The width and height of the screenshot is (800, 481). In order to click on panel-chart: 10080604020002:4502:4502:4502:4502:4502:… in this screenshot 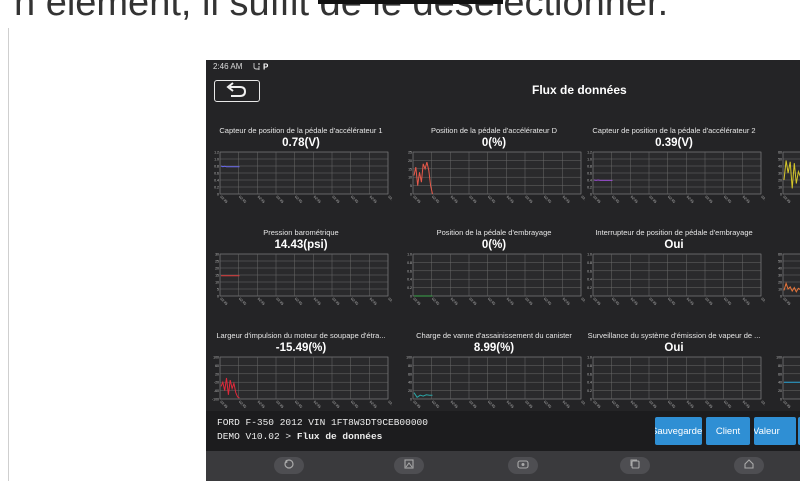, I will do `click(788, 382)`.